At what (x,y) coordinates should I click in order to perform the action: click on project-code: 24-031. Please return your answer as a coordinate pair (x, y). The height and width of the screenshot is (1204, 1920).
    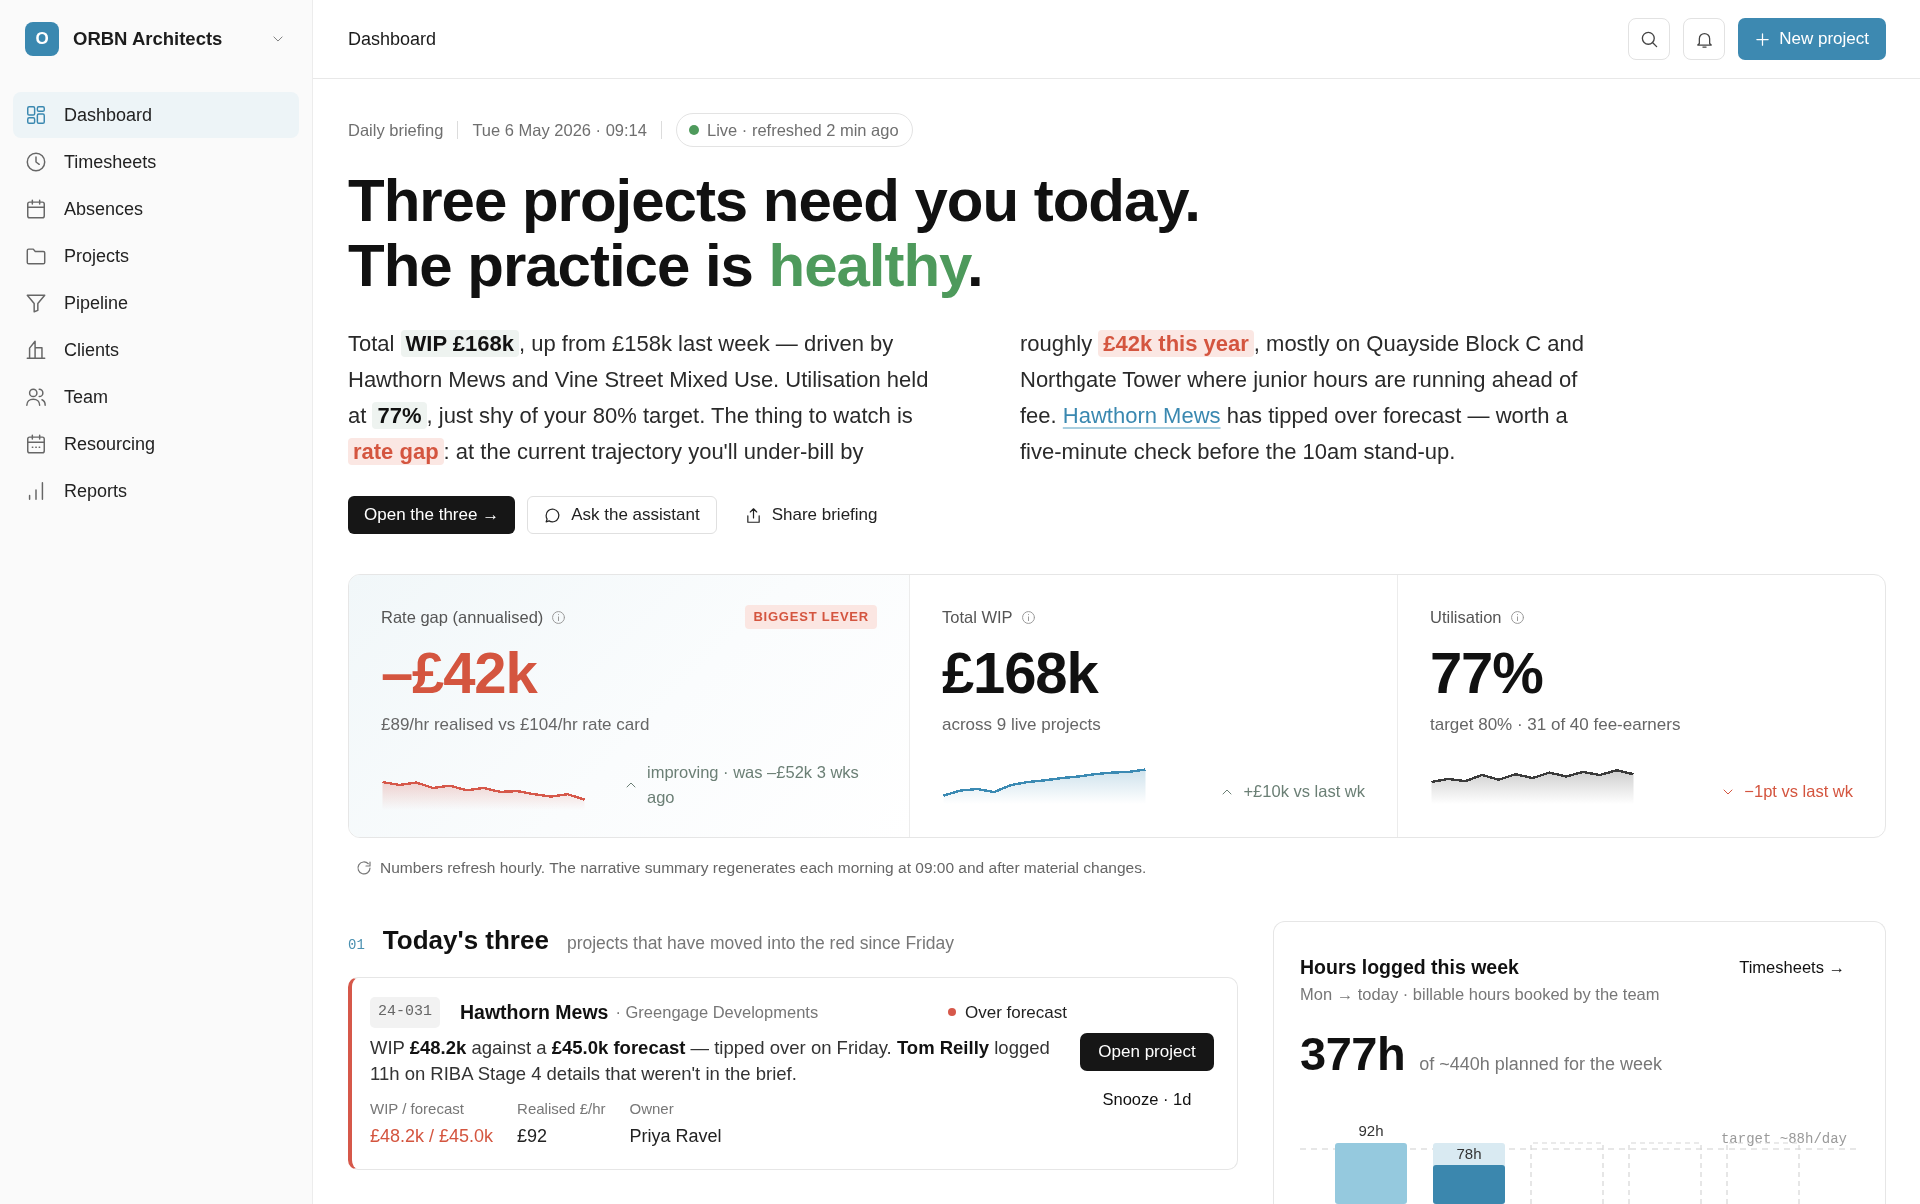
    Looking at the image, I should click on (405, 1012).